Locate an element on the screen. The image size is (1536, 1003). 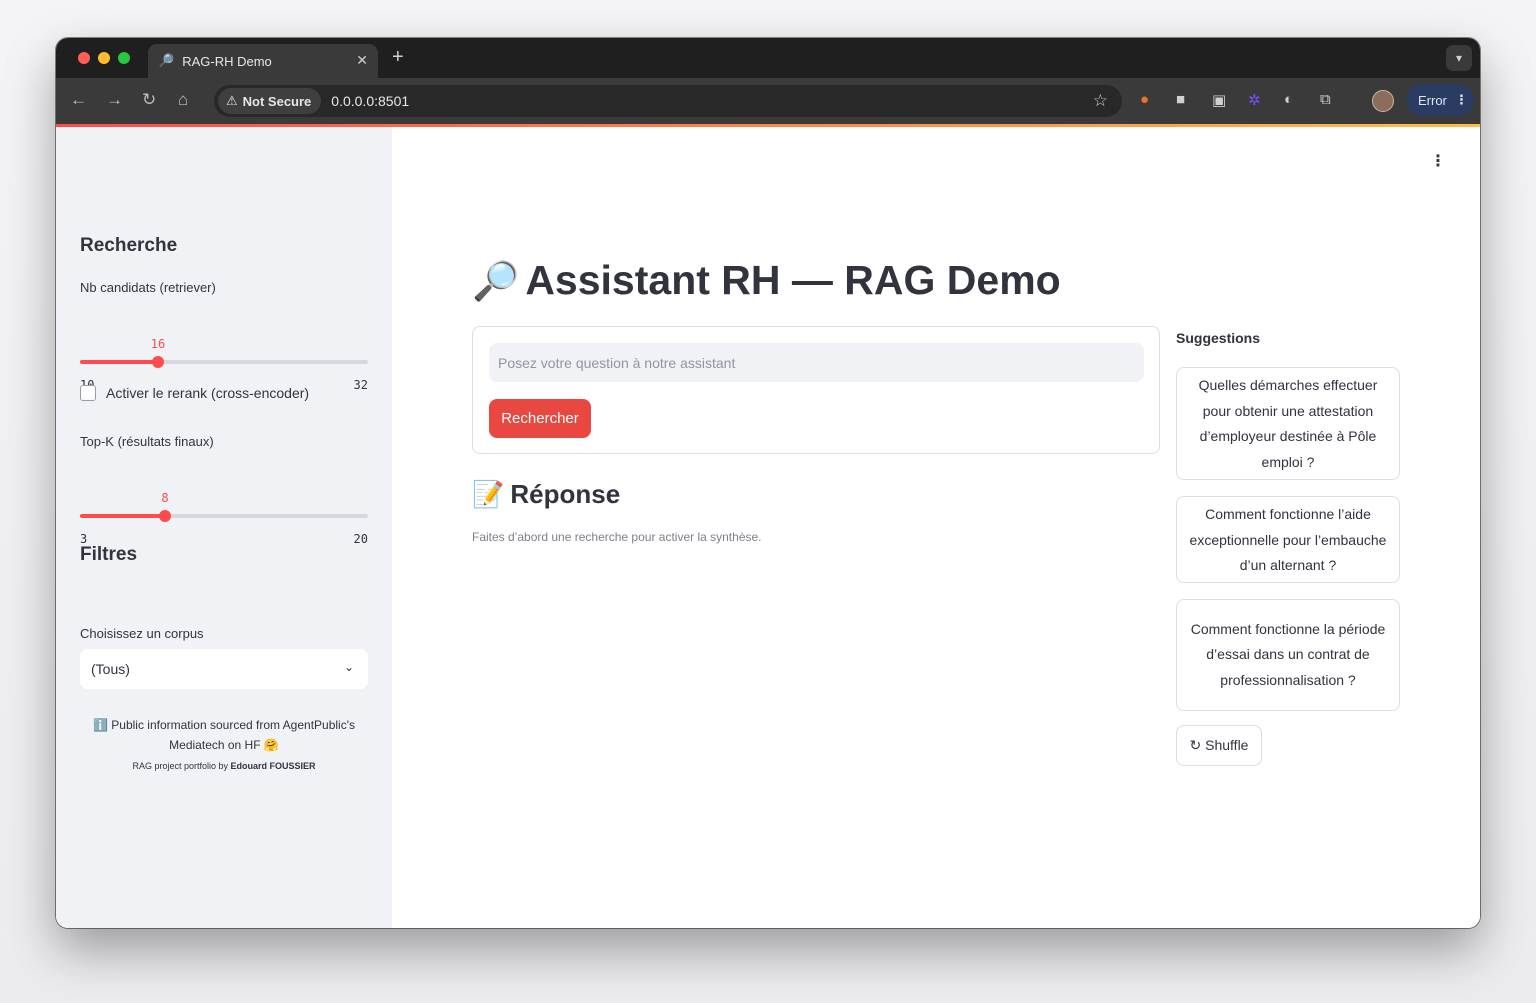
profile-error-label: Error is located at coordinates (1432, 100).